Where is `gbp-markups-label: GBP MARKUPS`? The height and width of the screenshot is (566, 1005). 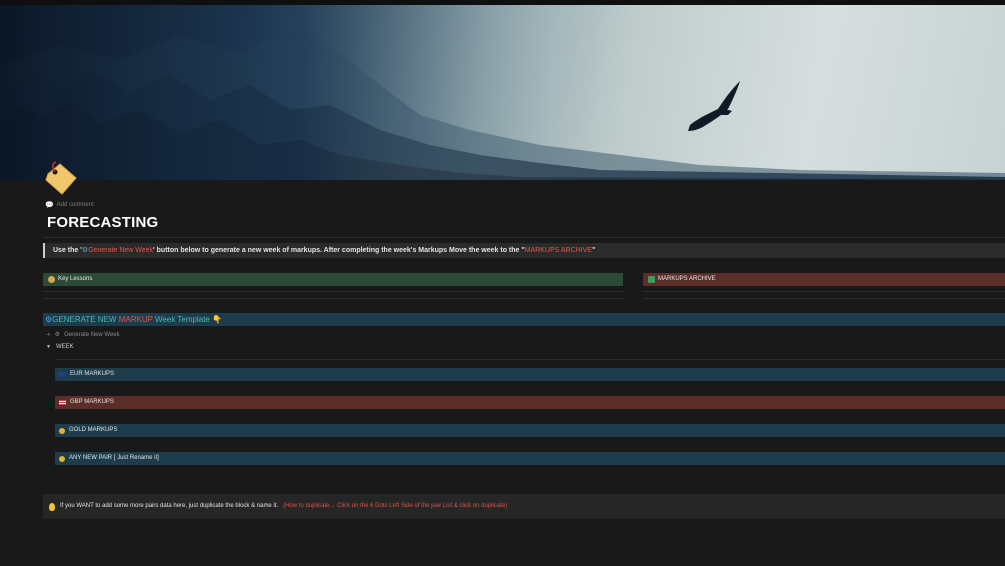 gbp-markups-label: GBP MARKUPS is located at coordinates (92, 402).